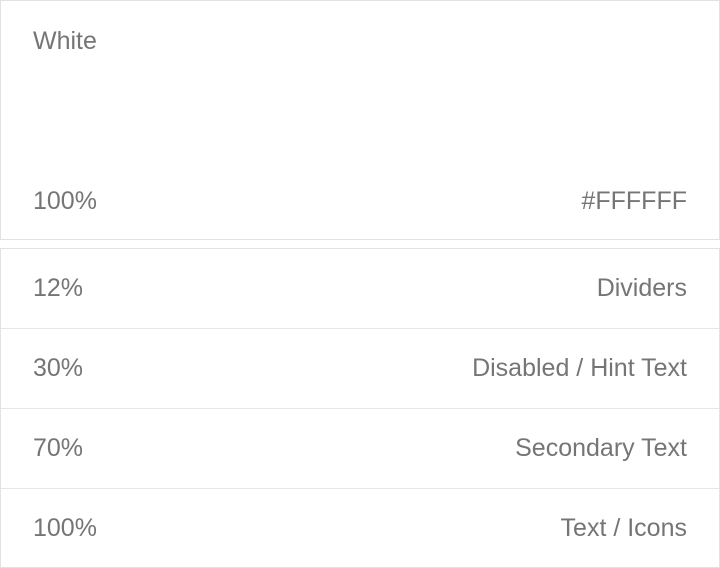  I want to click on usage-label: Disabled / Hint Text, so click(579, 368).